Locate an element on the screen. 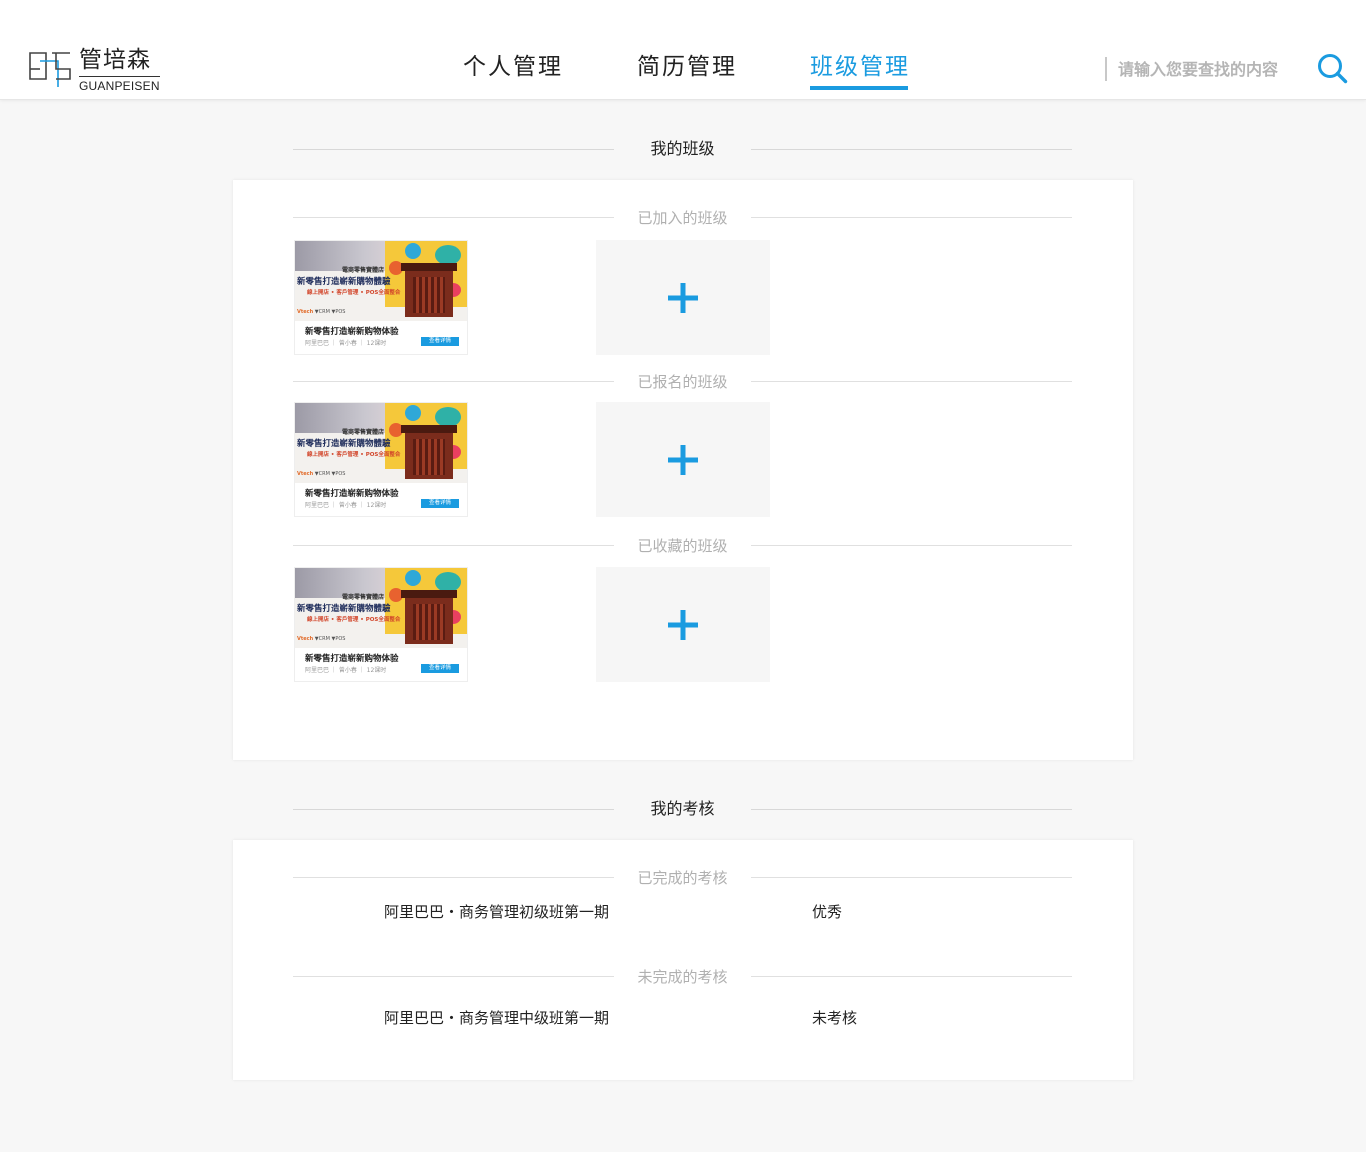 This screenshot has height=1152, width=1366. section-title: 我的考核 is located at coordinates (682, 808).